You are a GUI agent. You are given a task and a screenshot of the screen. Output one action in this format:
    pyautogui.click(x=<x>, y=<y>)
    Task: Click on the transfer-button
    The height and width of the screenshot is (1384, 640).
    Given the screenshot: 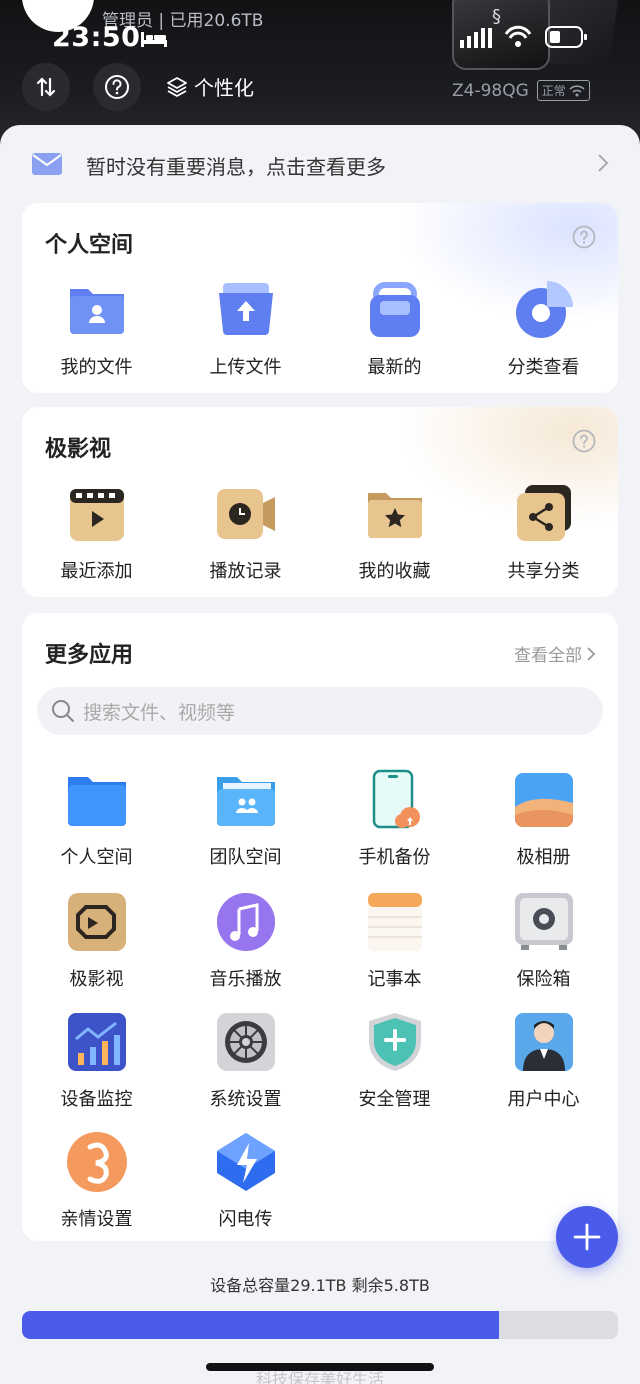 What is the action you would take?
    pyautogui.click(x=46, y=87)
    